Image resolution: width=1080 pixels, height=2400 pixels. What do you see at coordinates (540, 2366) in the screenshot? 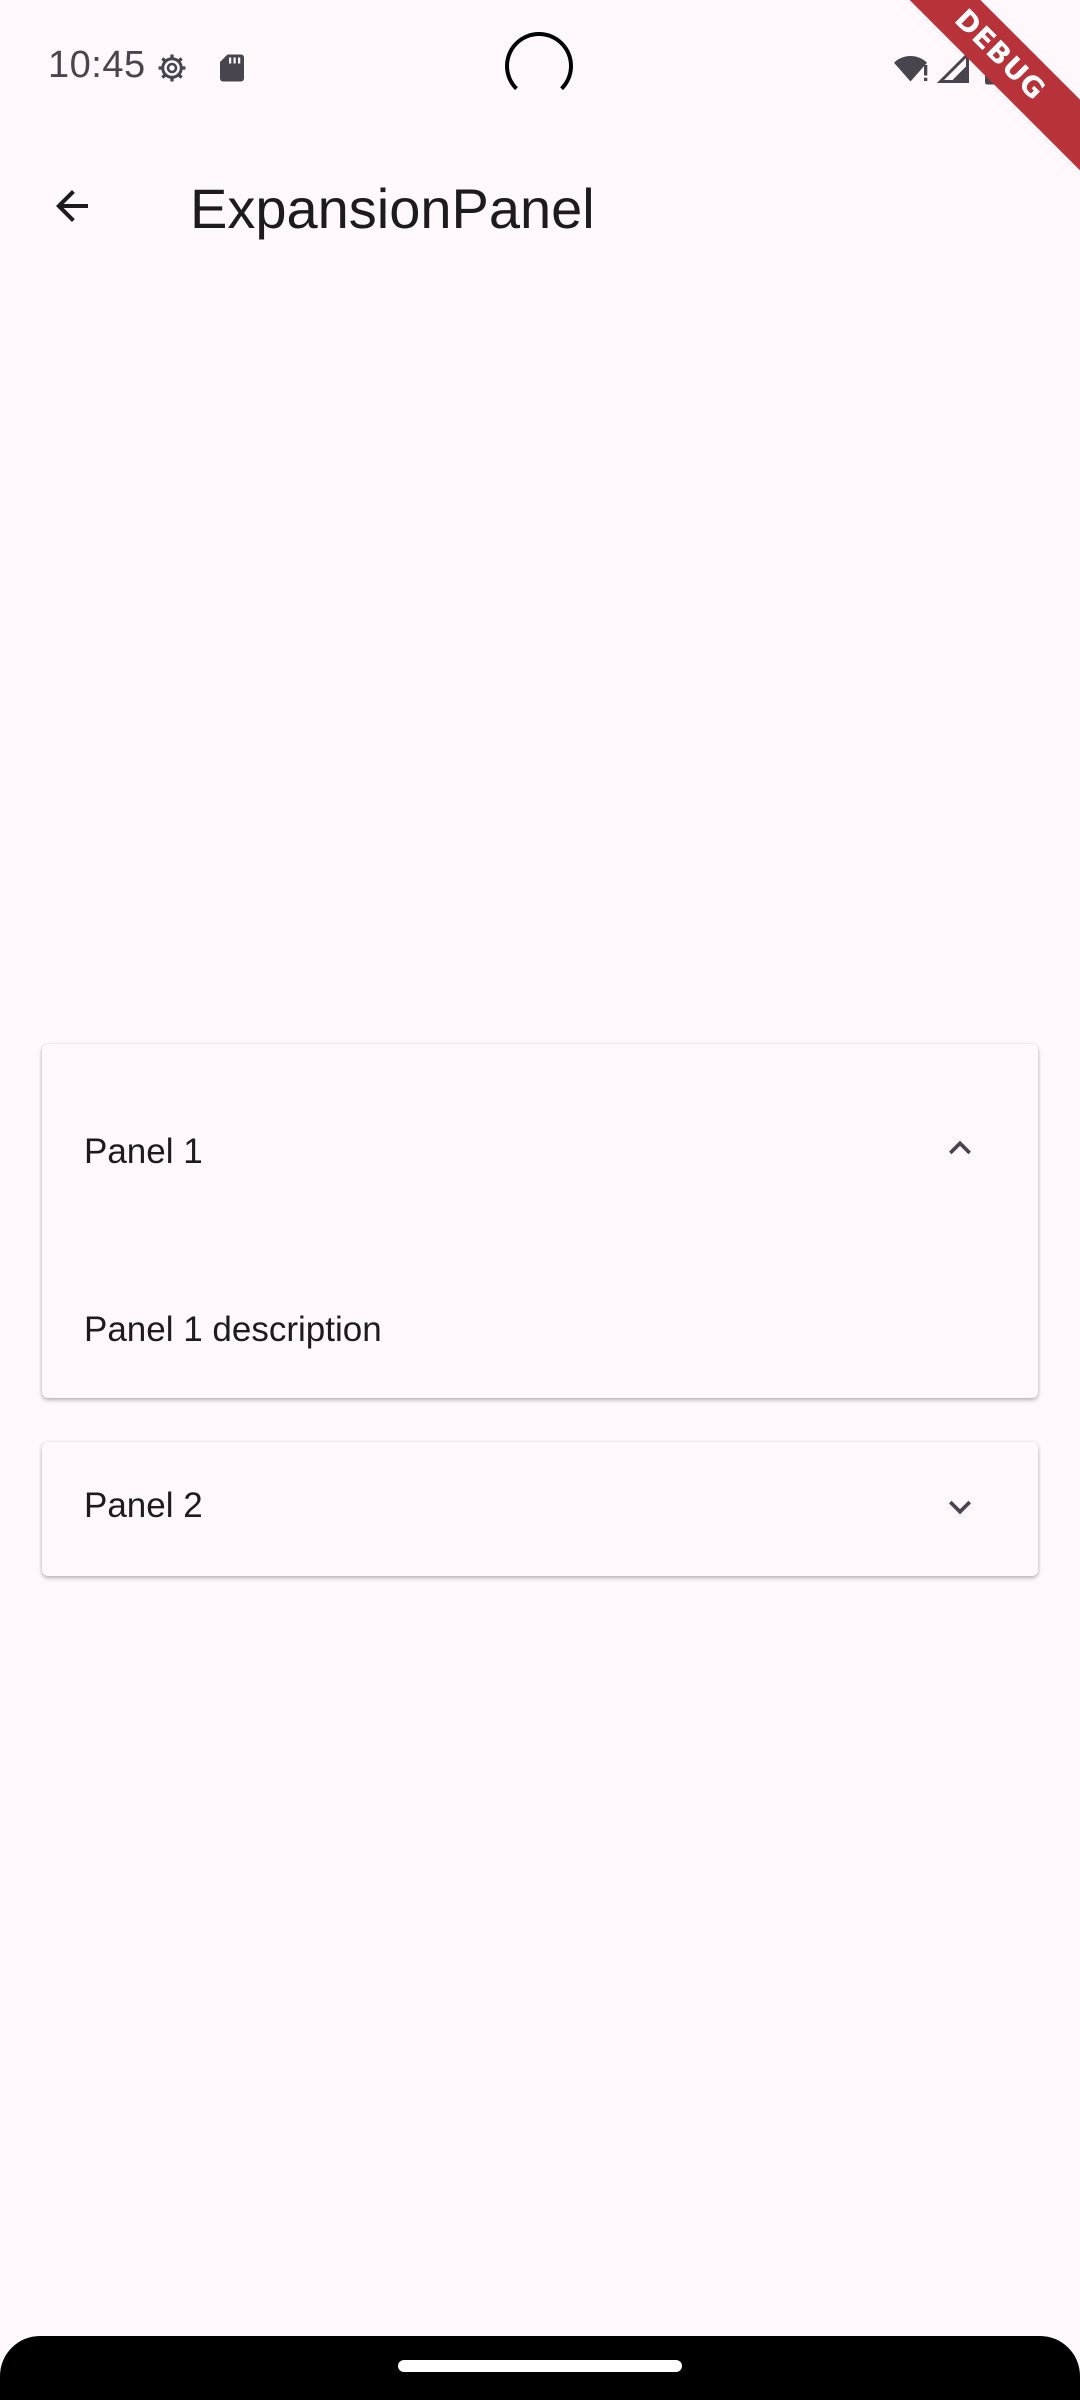
I see `home-indicator` at bounding box center [540, 2366].